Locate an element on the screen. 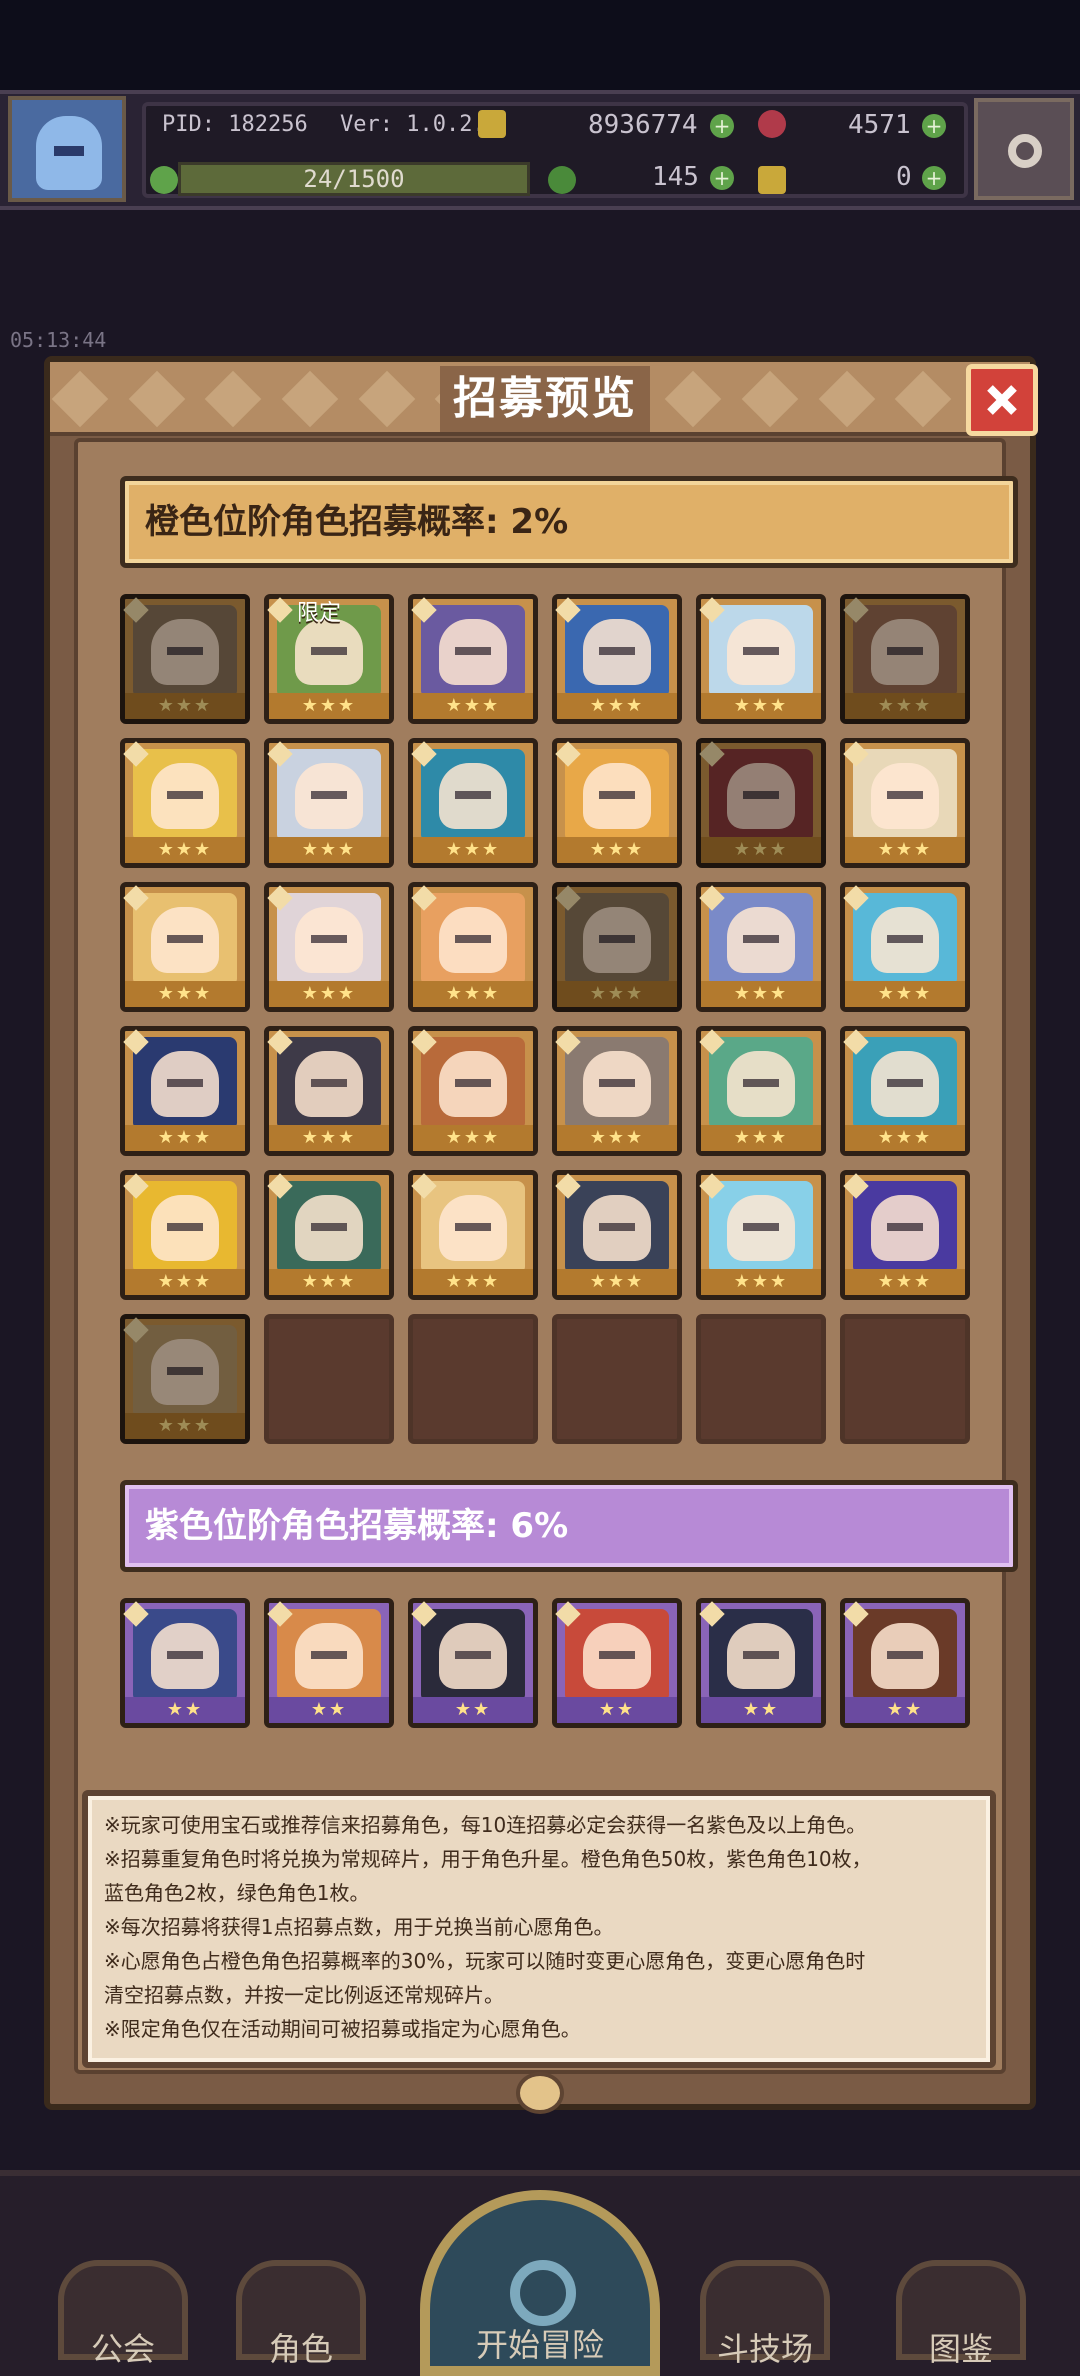 This screenshot has width=1080, height=2376. gold-coin-icon is located at coordinates (492, 124).